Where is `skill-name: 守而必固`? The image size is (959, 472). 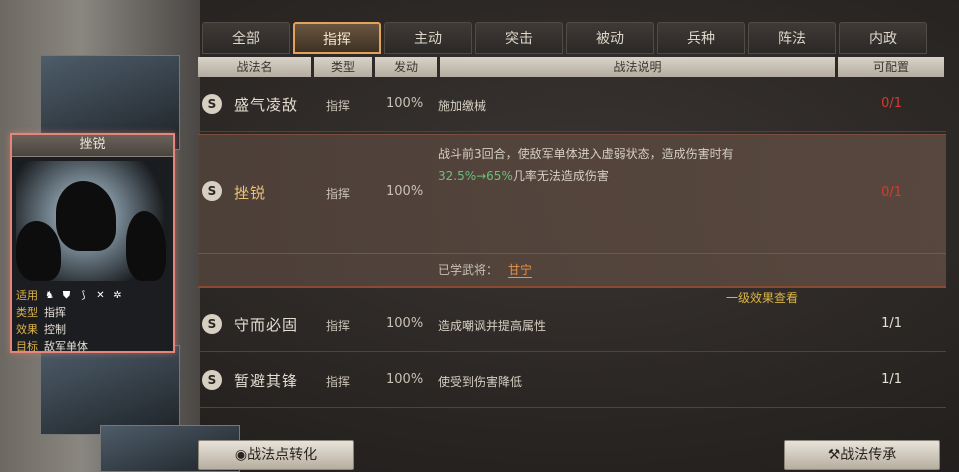 skill-name: 守而必固 is located at coordinates (266, 325).